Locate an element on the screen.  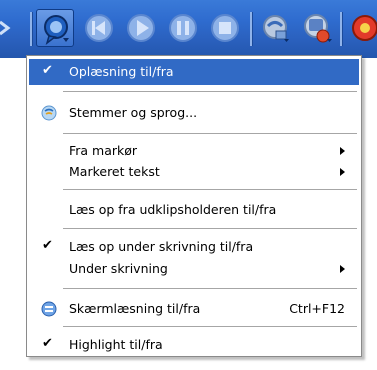
rewind-button is located at coordinates (99, 28).